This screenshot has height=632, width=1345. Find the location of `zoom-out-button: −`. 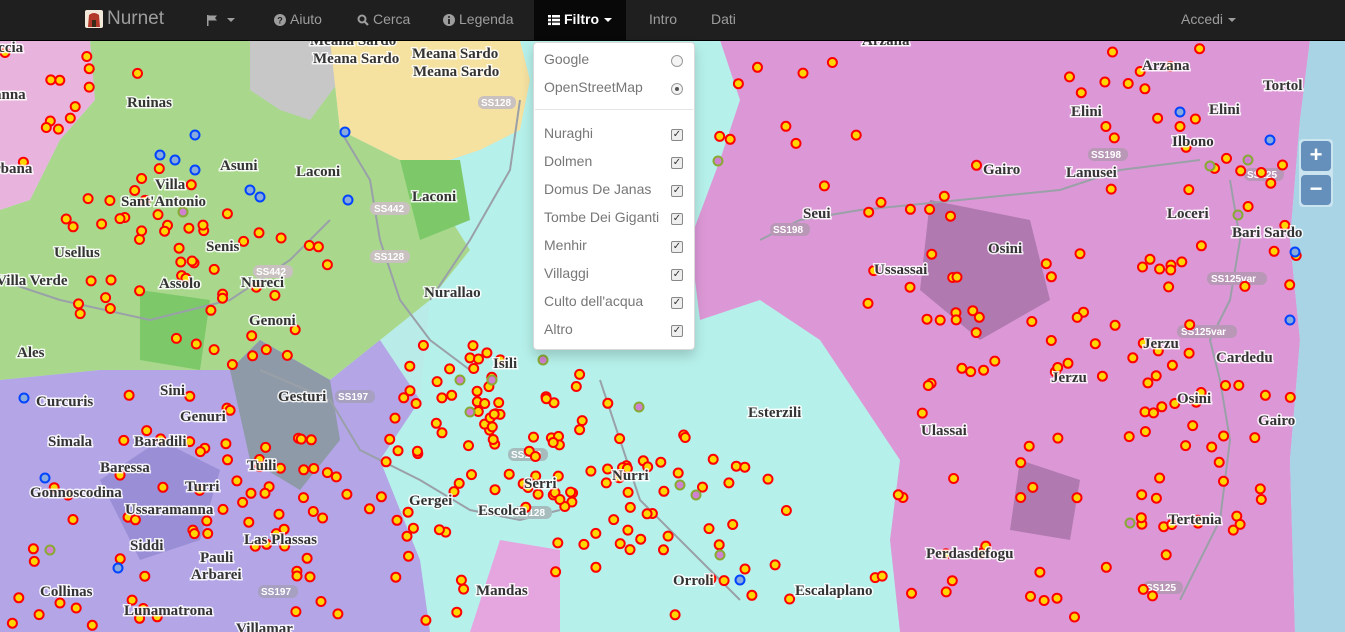

zoom-out-button: − is located at coordinates (1316, 190).